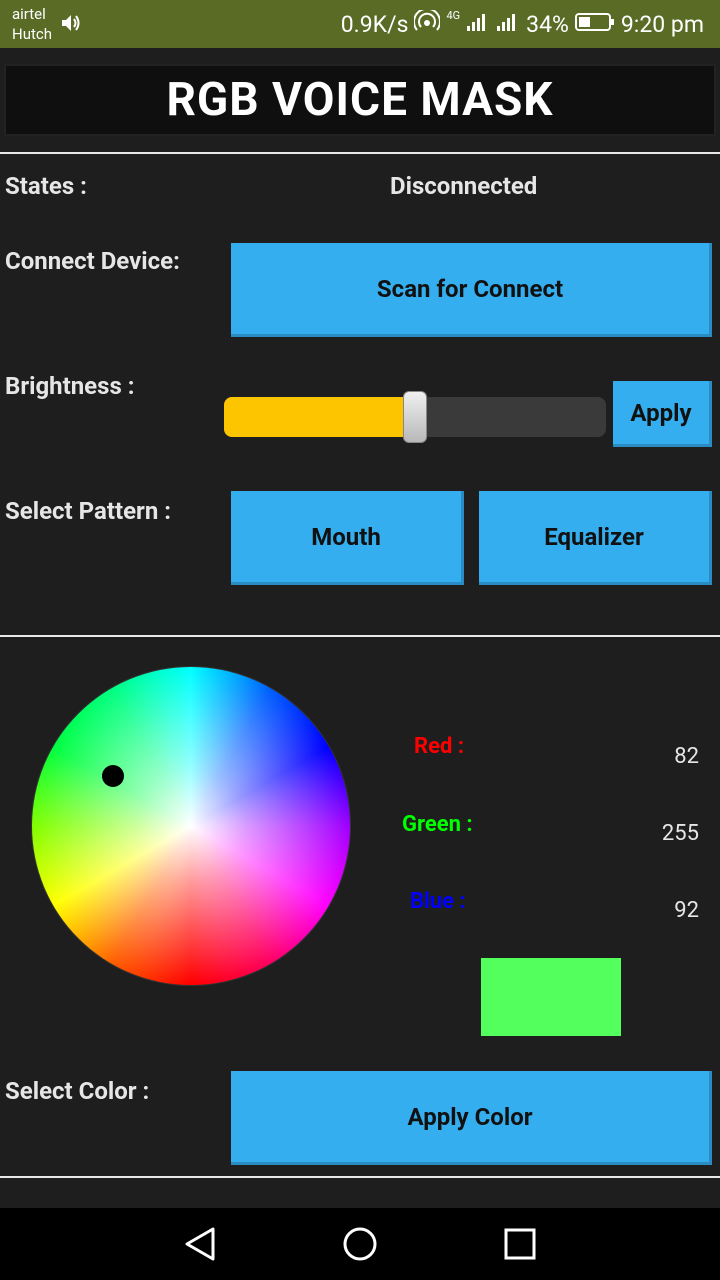  I want to click on color-preview-swatch, so click(551, 997).